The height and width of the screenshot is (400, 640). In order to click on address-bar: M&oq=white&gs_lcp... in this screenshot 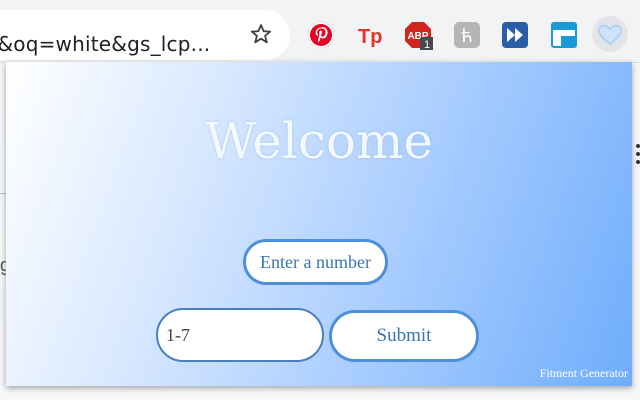, I will do `click(145, 35)`.